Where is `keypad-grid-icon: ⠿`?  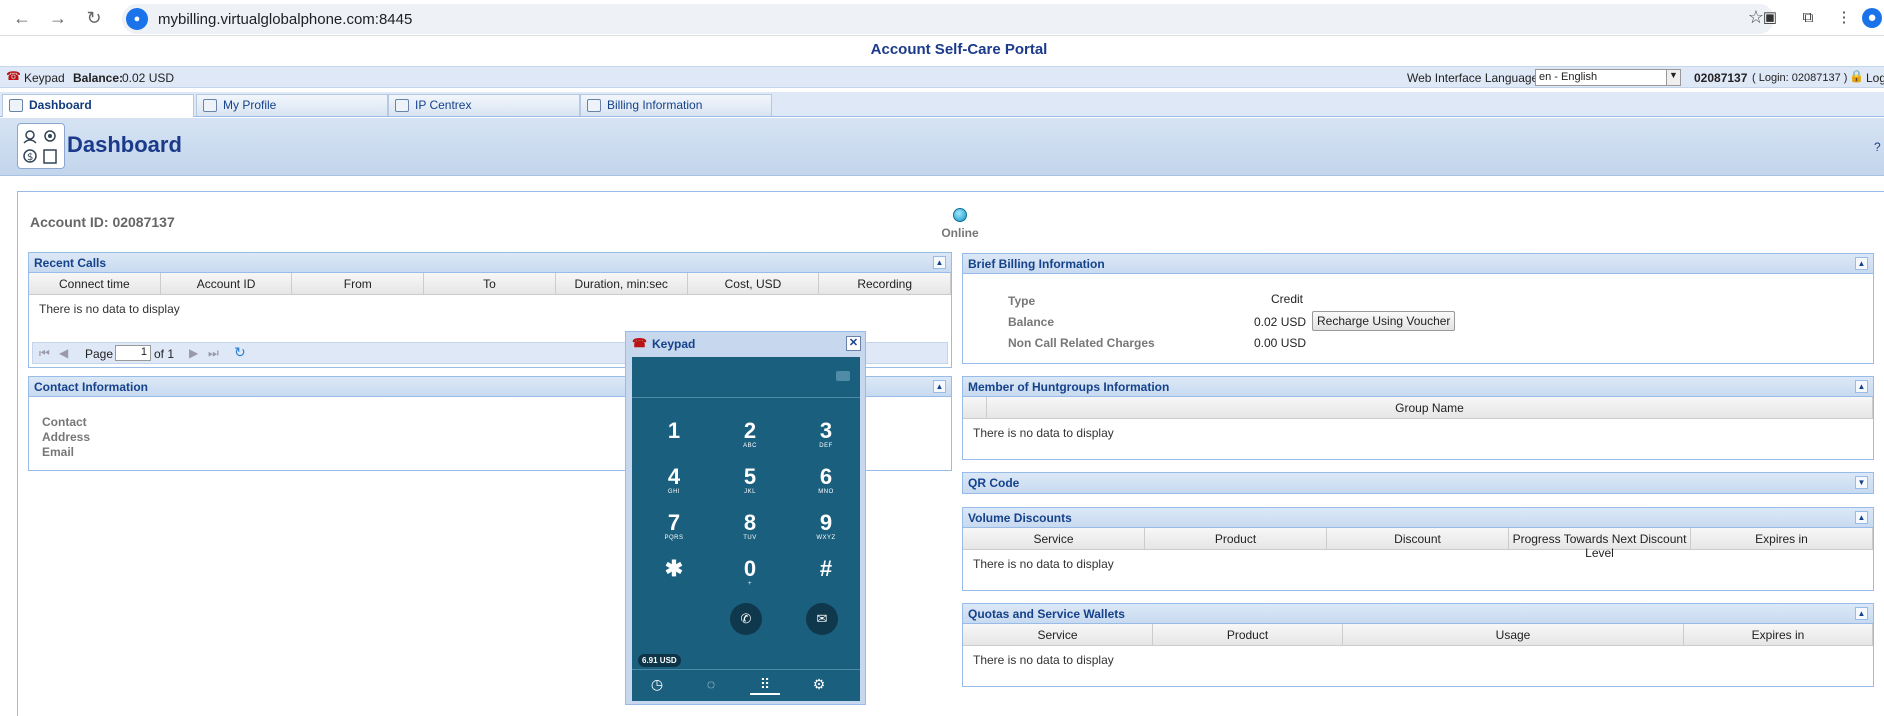
keypad-grid-icon: ⠿ is located at coordinates (765, 685).